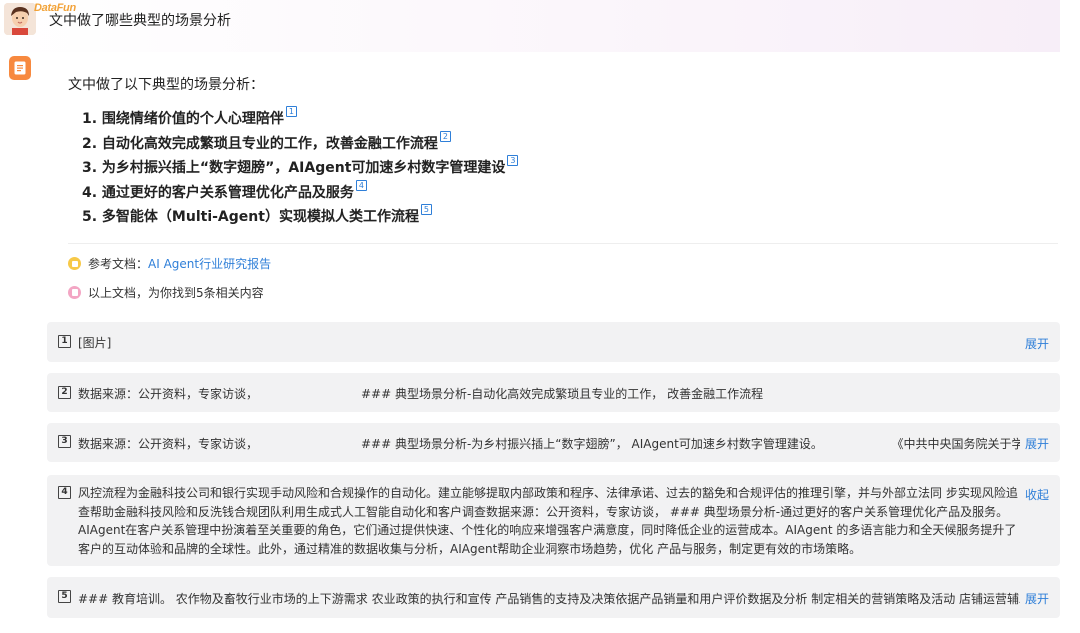 Image resolution: width=1080 pixels, height=633 pixels. What do you see at coordinates (294, 168) in the screenshot?
I see `list-item-label: 3. 为乡村振兴插上“数字翅膀”，AIAgent可加速乡村数字管理建设` at bounding box center [294, 168].